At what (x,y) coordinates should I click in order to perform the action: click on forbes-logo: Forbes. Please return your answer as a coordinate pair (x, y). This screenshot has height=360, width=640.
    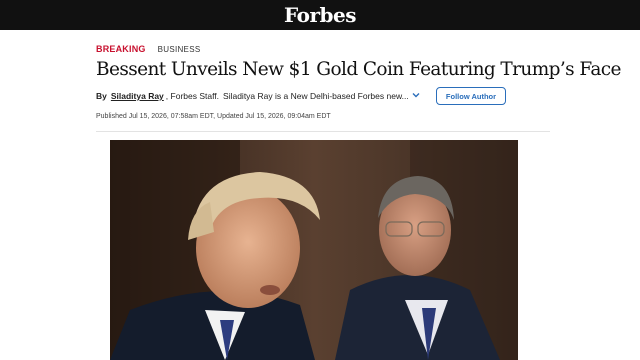
    Looking at the image, I should click on (320, 15).